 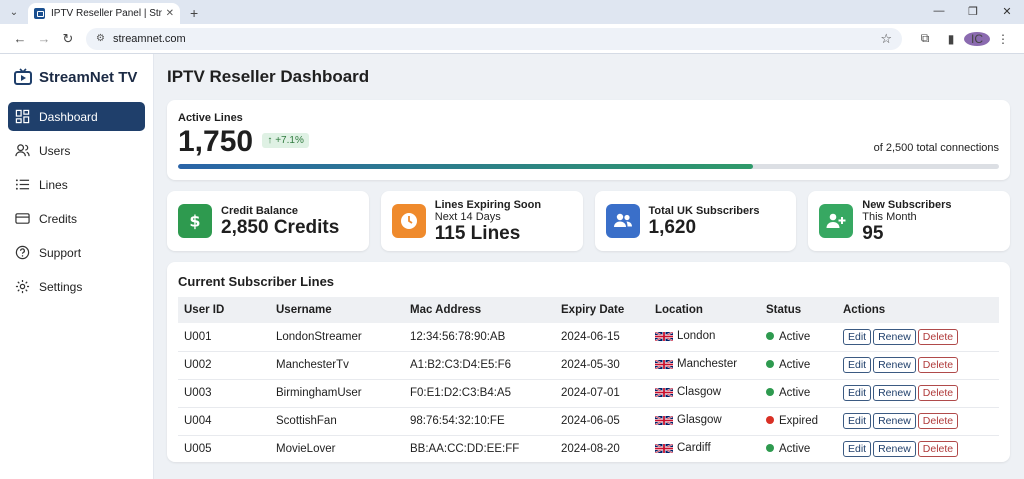 What do you see at coordinates (494, 38) in the screenshot?
I see `address-bar: ⚙ streamnet.com ☆` at bounding box center [494, 38].